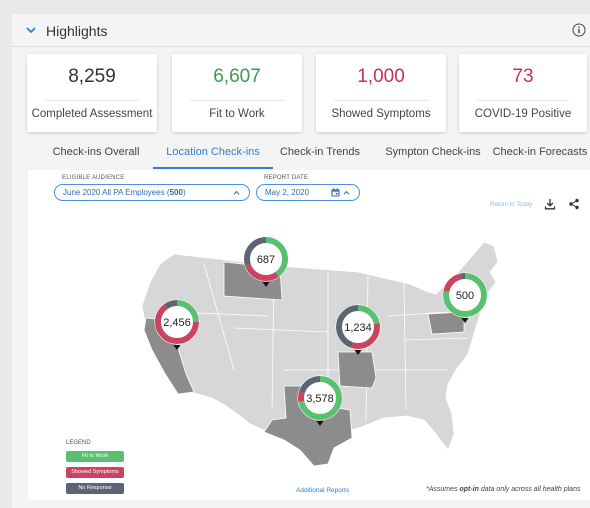 The height and width of the screenshot is (508, 590). I want to click on tab-checkins-overall: Check-ins Overall, so click(96, 152).